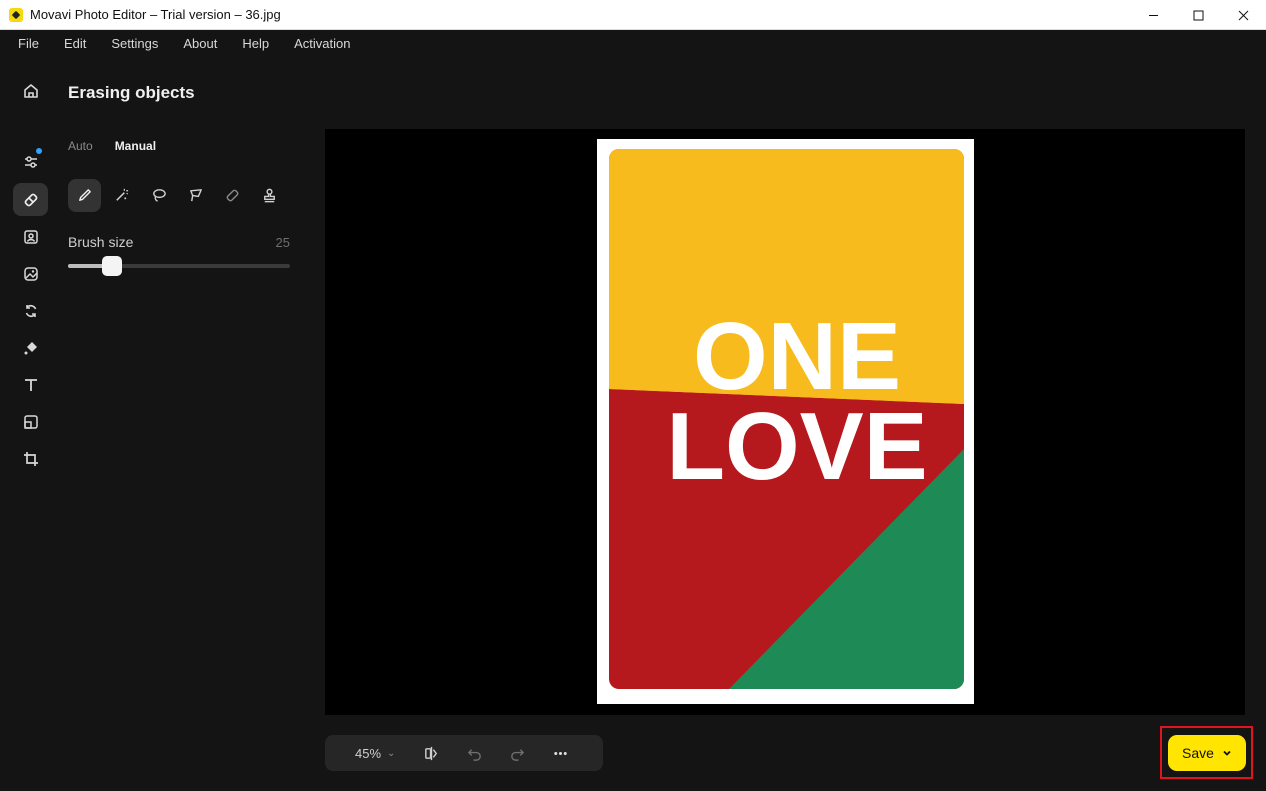  I want to click on redo-button, so click(517, 753).